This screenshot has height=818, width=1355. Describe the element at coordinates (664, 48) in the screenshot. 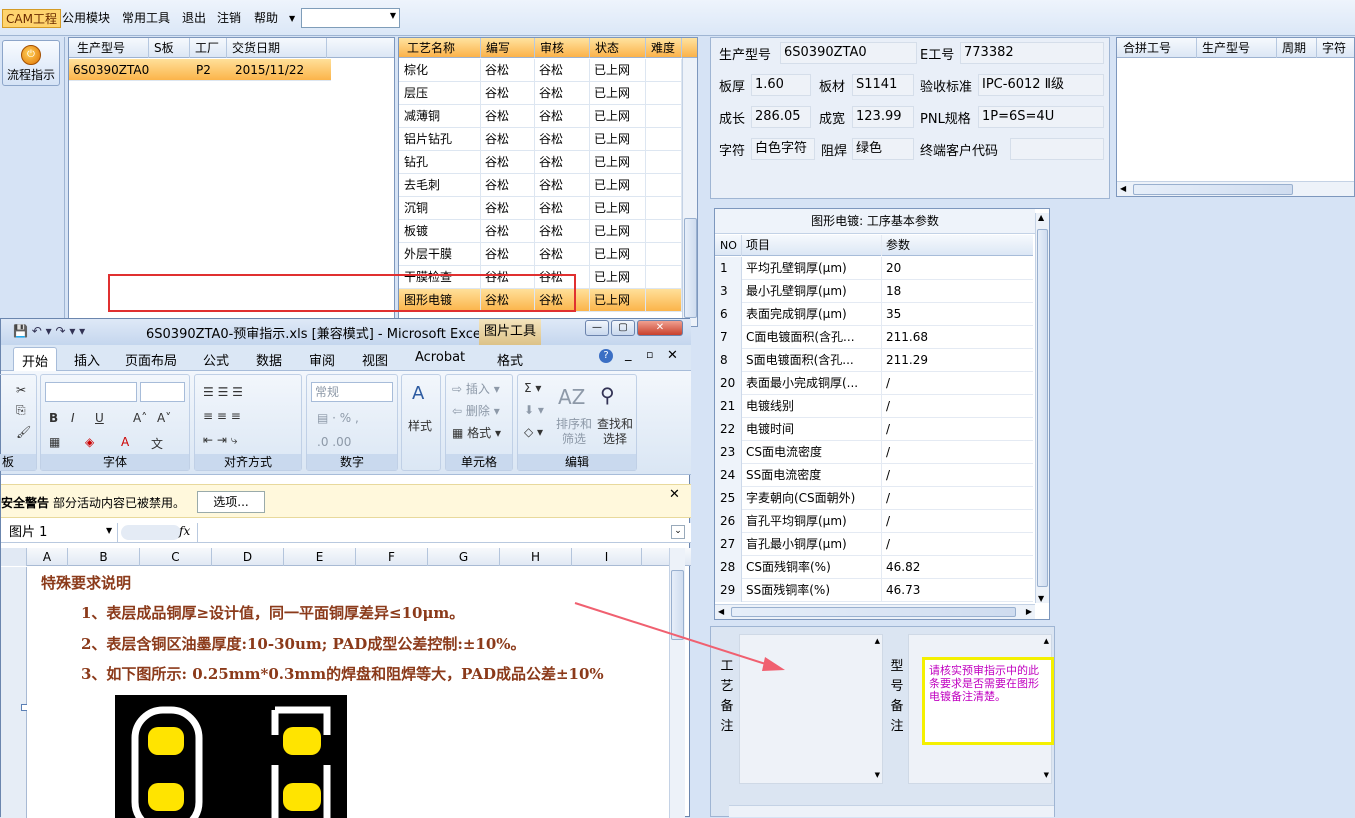

I see `col-header-difficulty: 难度` at that location.